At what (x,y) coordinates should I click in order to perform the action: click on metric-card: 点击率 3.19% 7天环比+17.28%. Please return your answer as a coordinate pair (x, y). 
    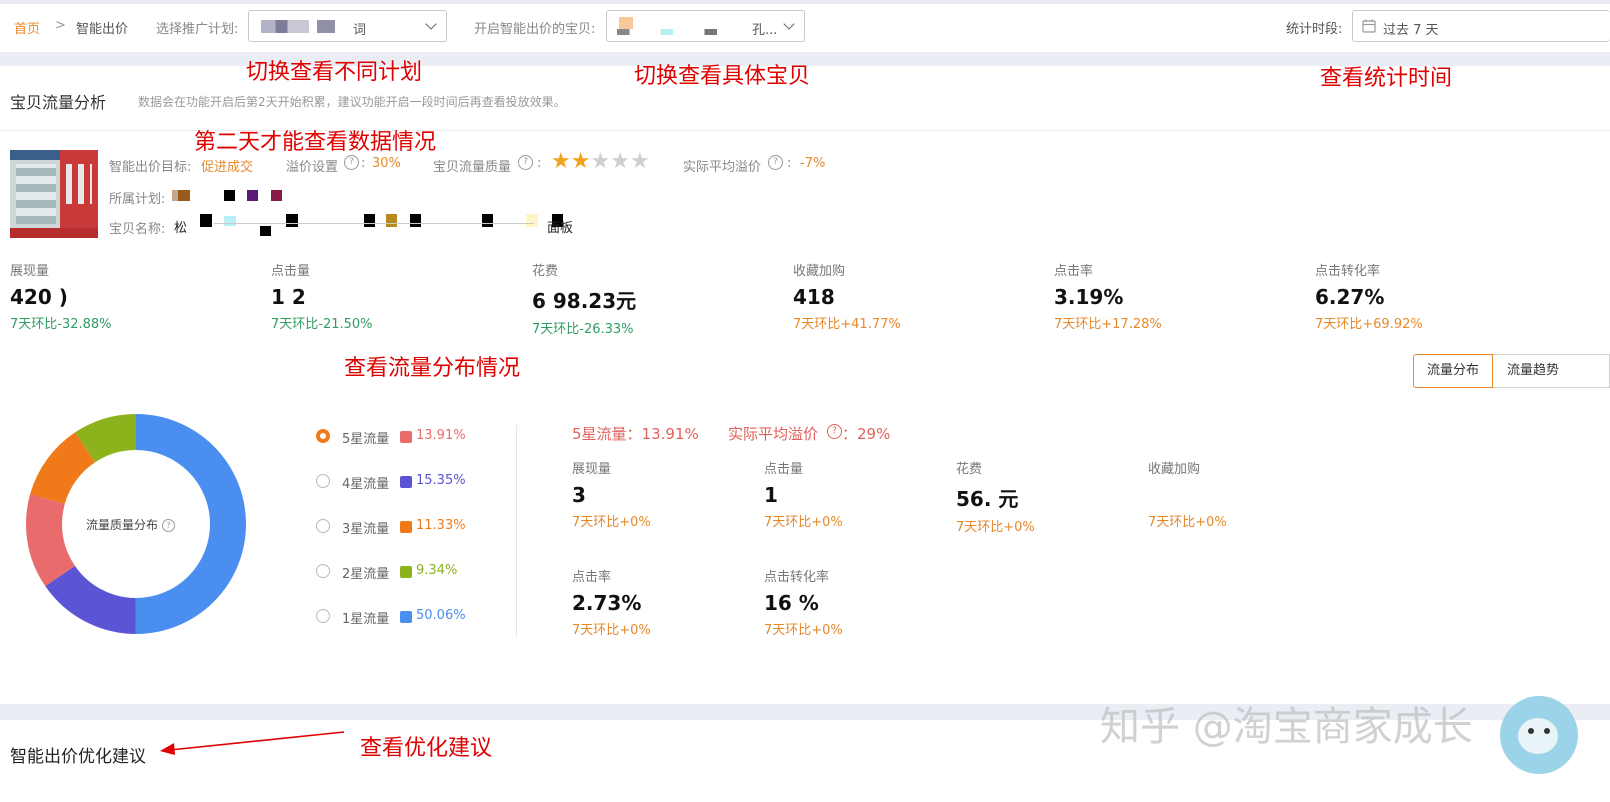
    Looking at the image, I should click on (1108, 296).